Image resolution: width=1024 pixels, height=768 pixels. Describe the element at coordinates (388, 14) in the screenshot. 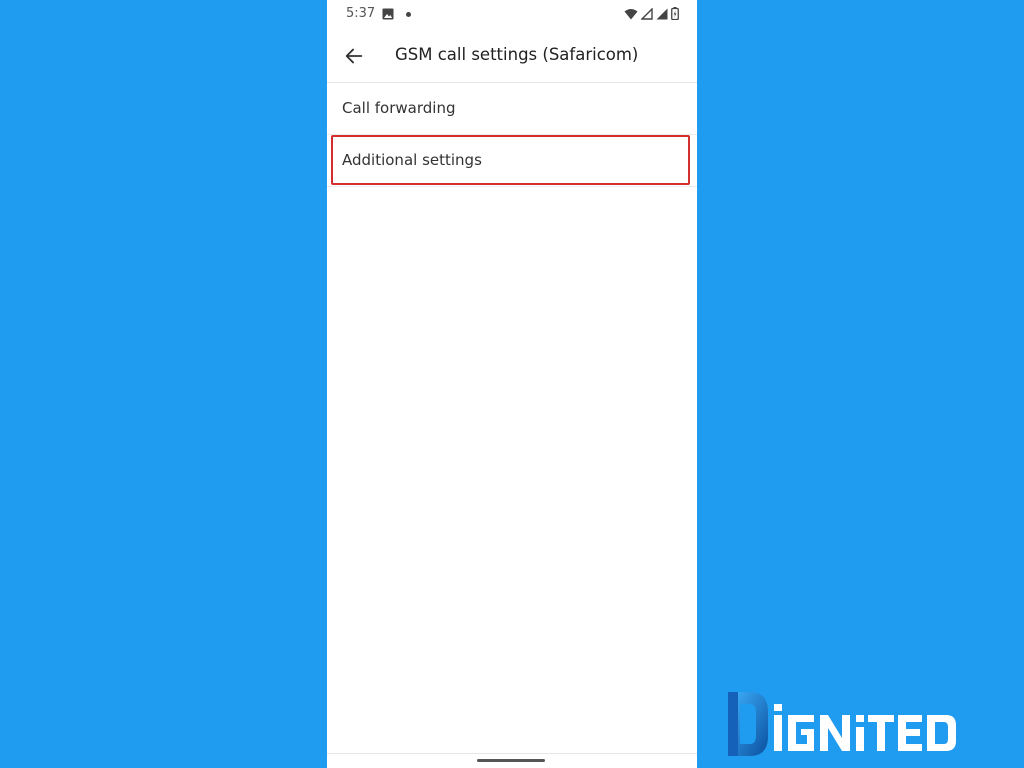

I see `image-icon` at that location.